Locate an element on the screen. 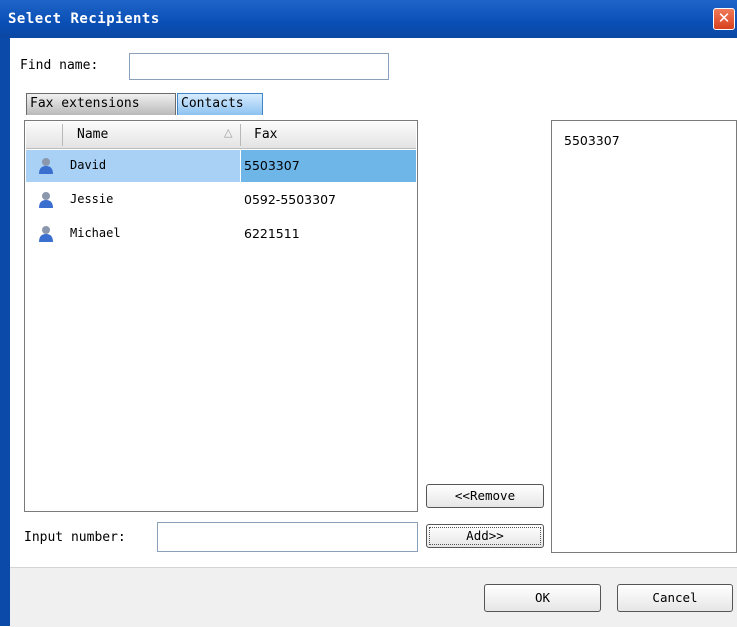  title-bar: Select Recipients ✕ is located at coordinates (368, 19).